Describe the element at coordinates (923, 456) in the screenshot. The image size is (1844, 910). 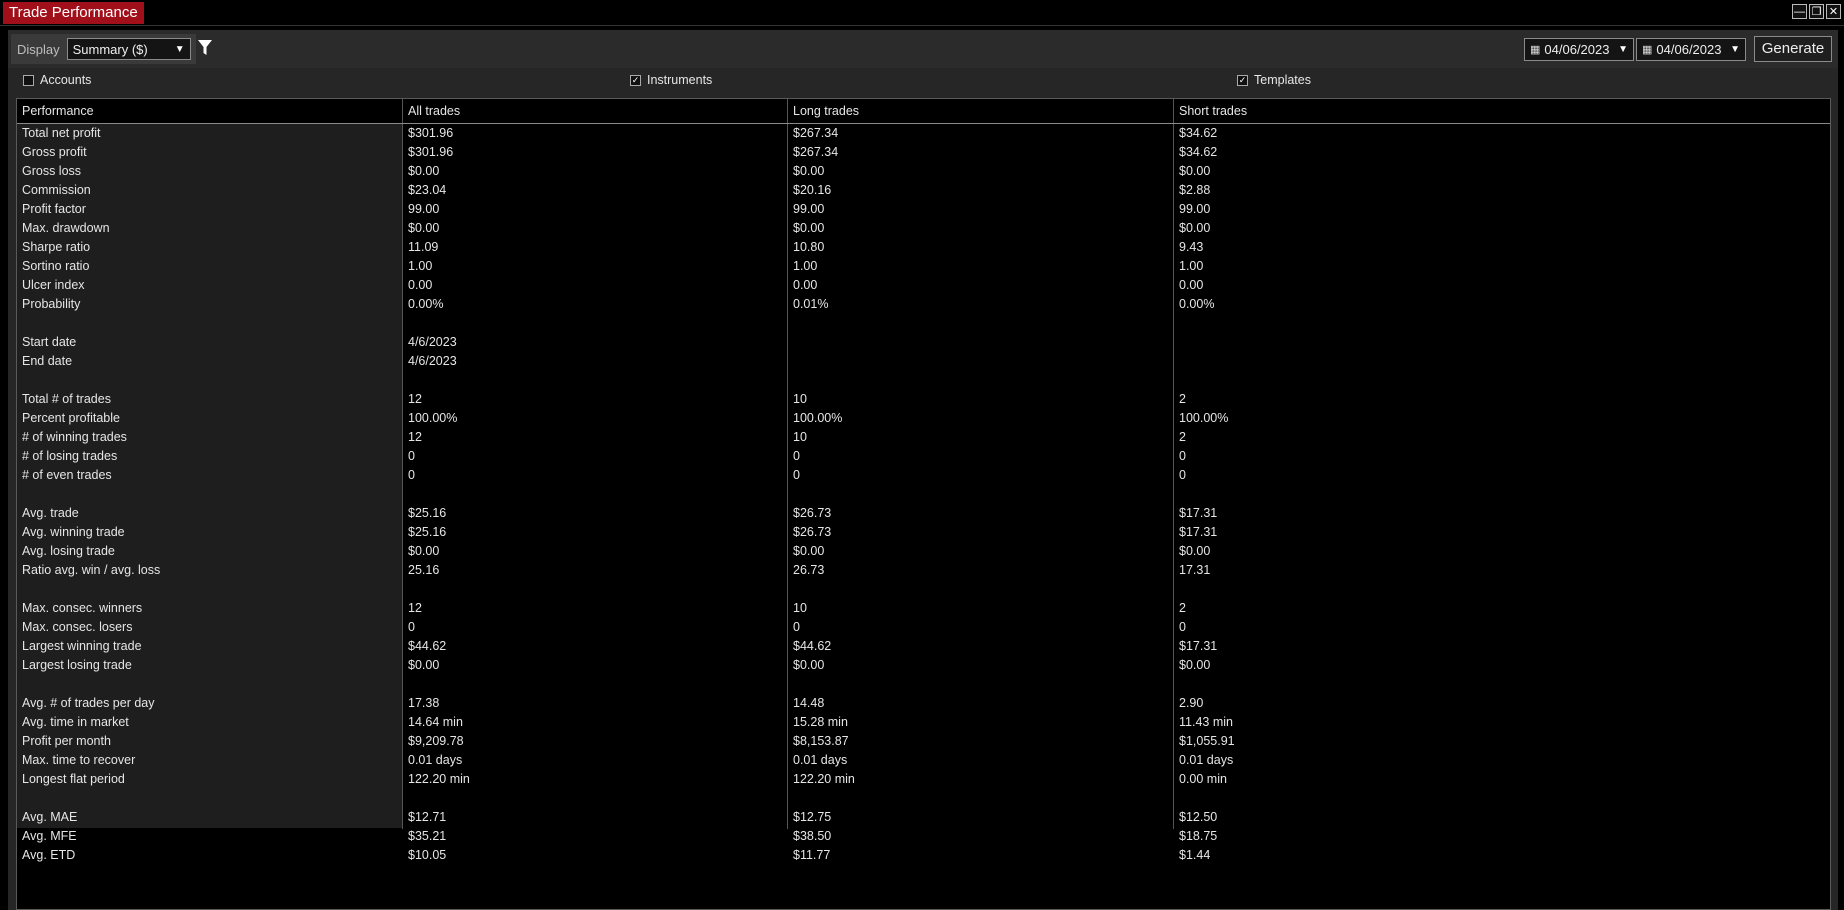
I see `table-row: # of losing trades 0 0 0` at that location.